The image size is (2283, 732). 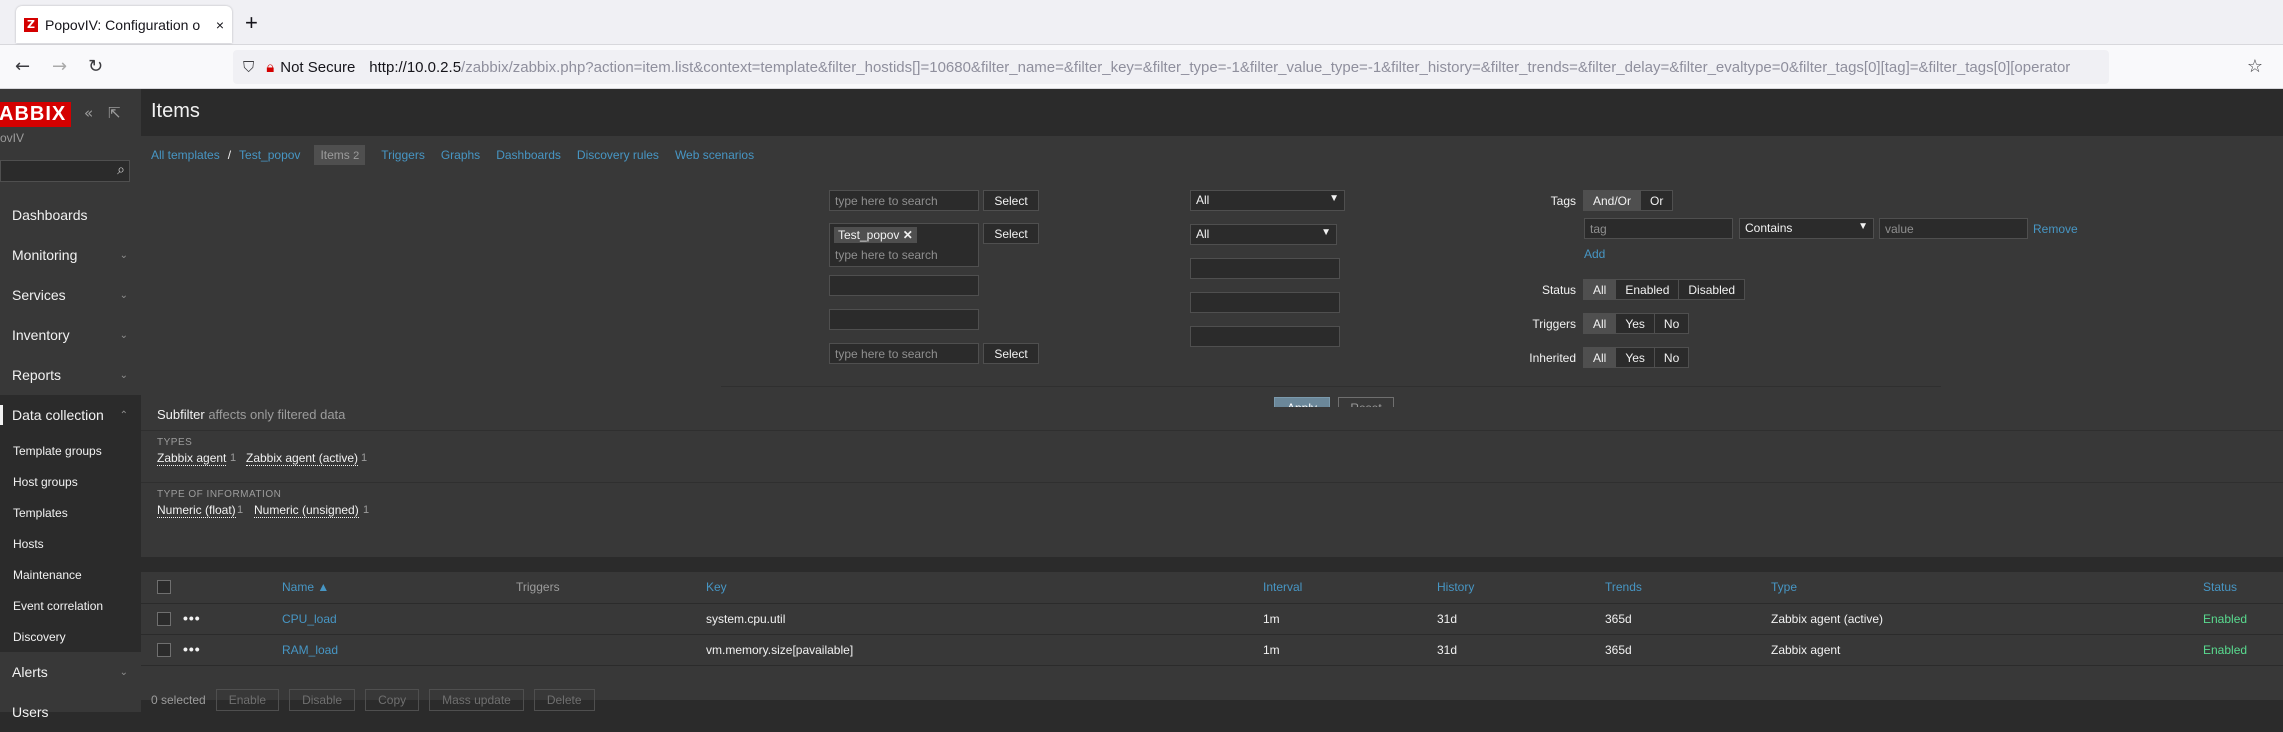 What do you see at coordinates (1282, 587) in the screenshot?
I see `header-interval: Interval` at bounding box center [1282, 587].